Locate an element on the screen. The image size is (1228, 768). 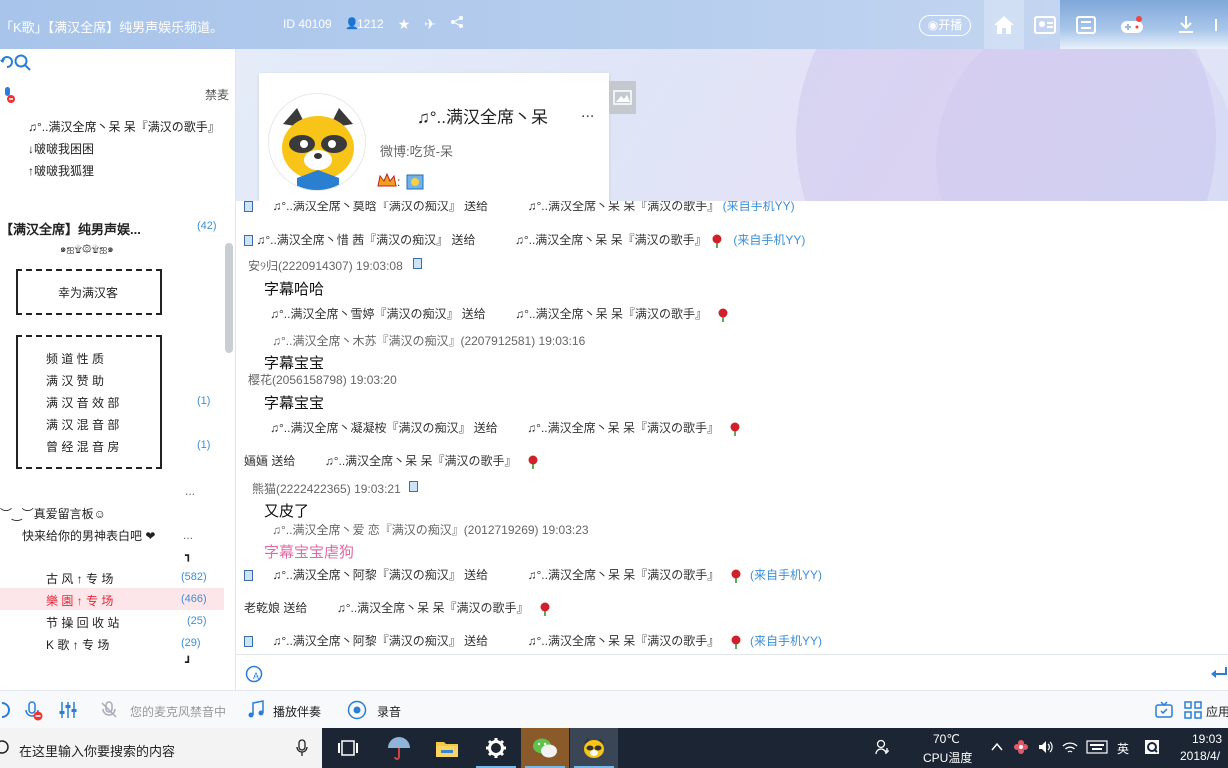
record-button: 录音 is located at coordinates (389, 711).